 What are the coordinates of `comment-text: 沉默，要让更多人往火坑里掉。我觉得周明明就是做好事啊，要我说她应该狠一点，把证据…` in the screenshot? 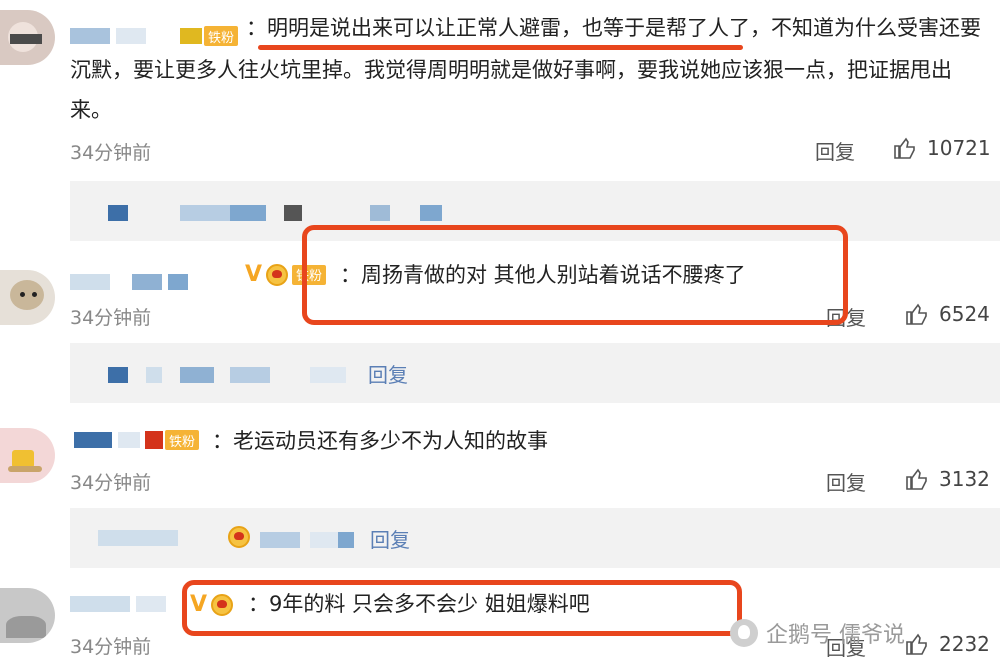 It's located at (511, 70).